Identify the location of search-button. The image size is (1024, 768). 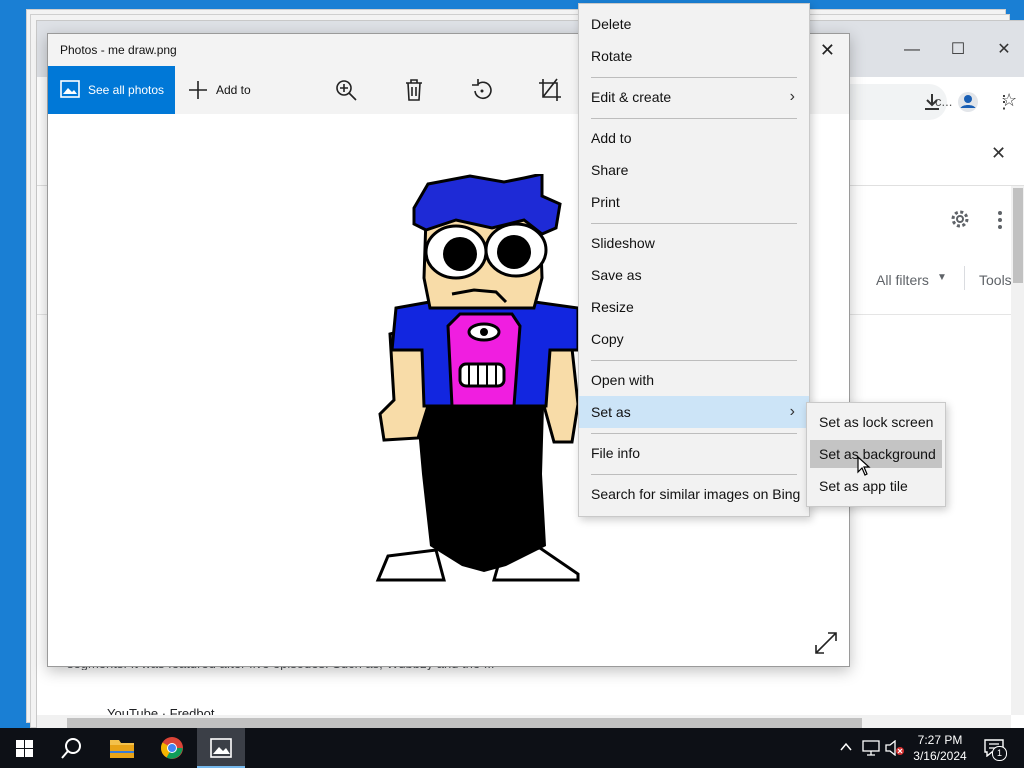
(72, 748).